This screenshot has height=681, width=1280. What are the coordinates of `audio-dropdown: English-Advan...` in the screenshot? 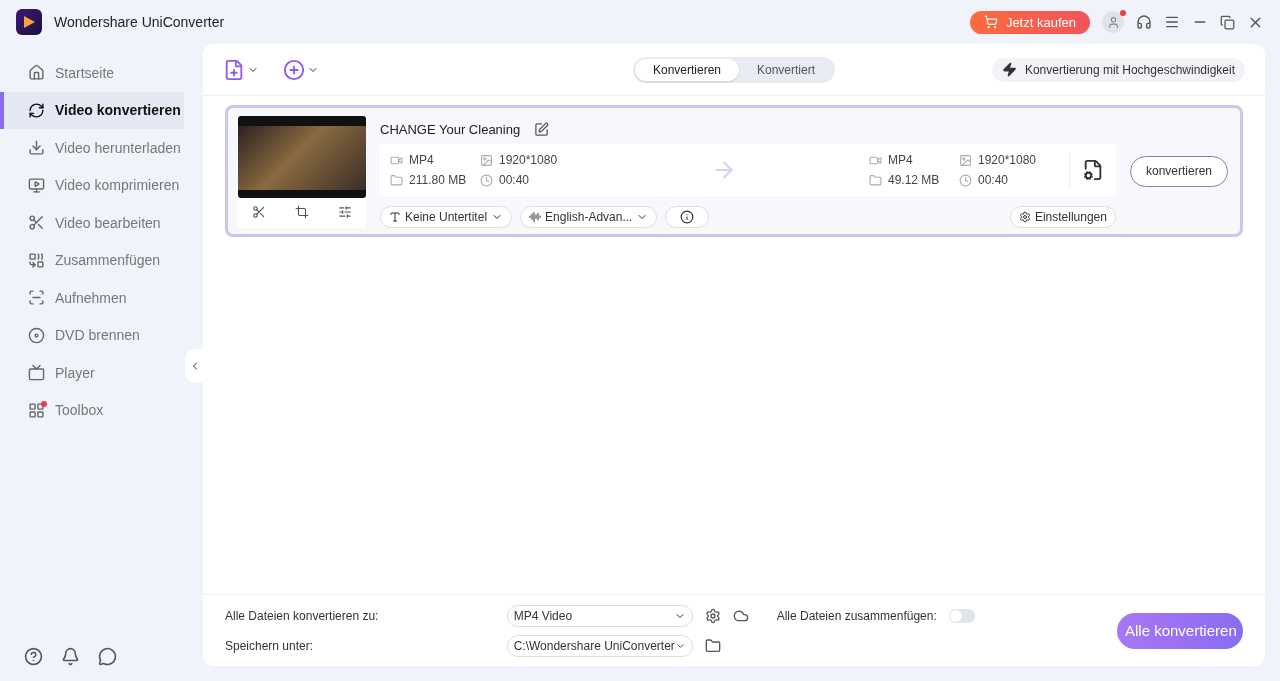 It's located at (589, 217).